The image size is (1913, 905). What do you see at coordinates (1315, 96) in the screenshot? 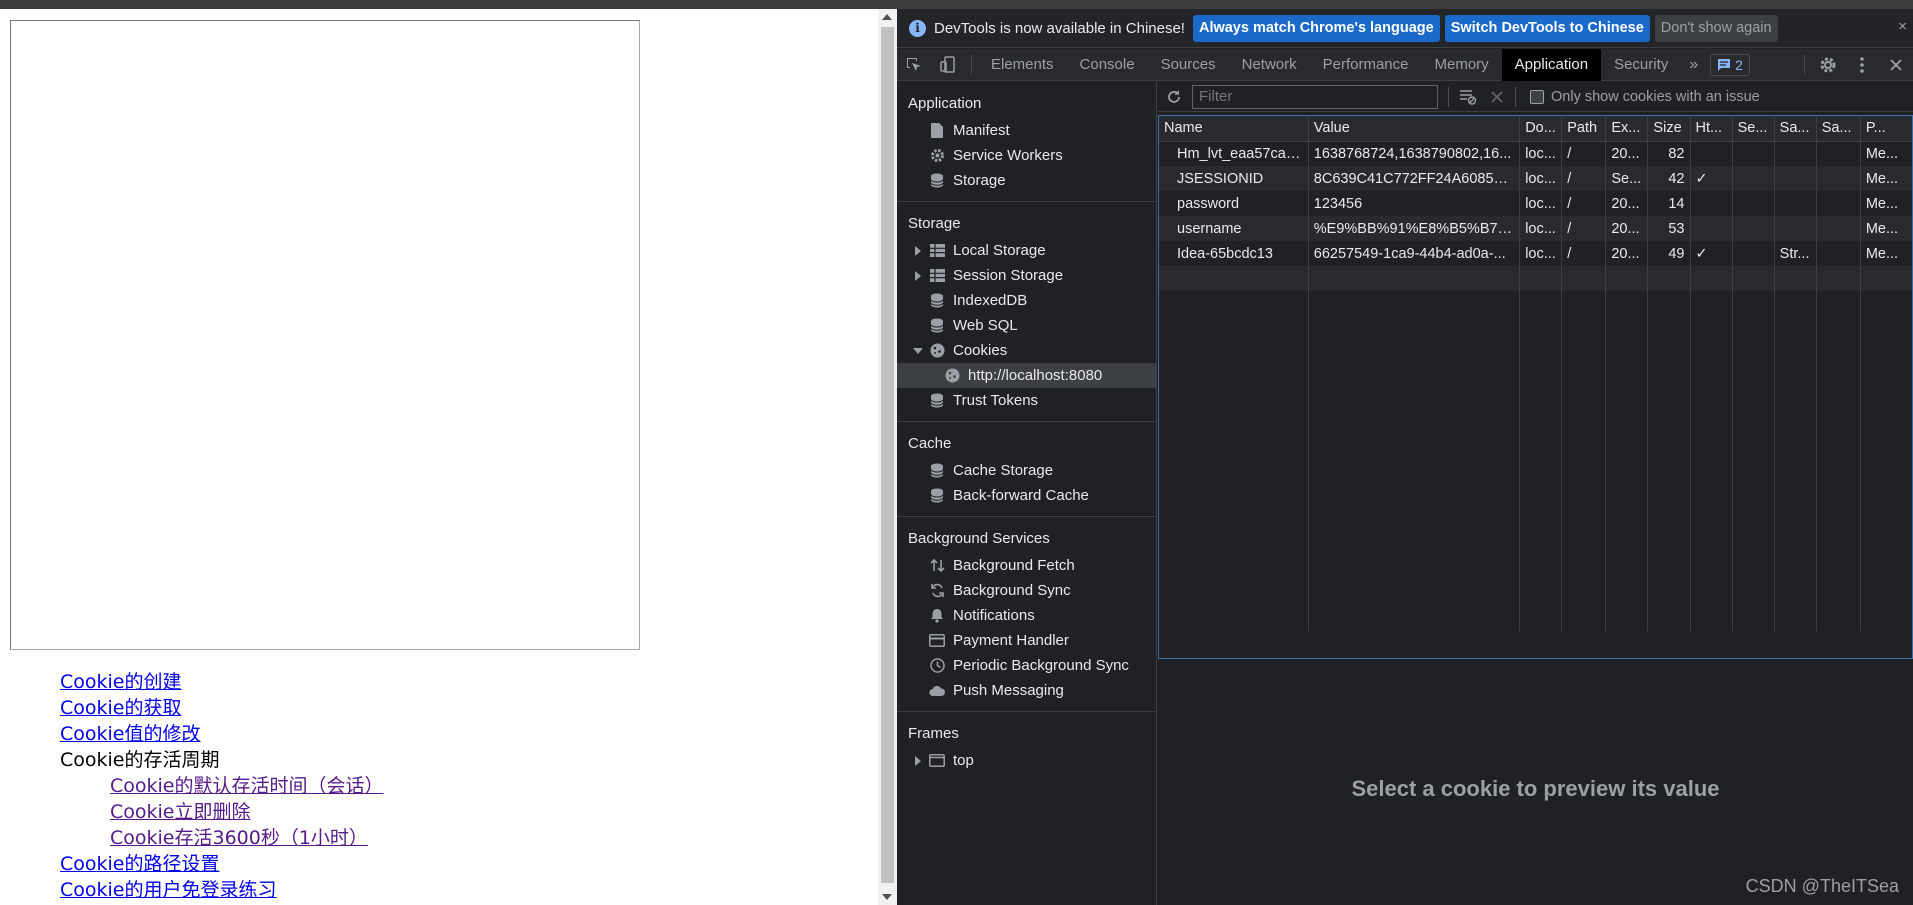
I see `filter-input` at bounding box center [1315, 96].